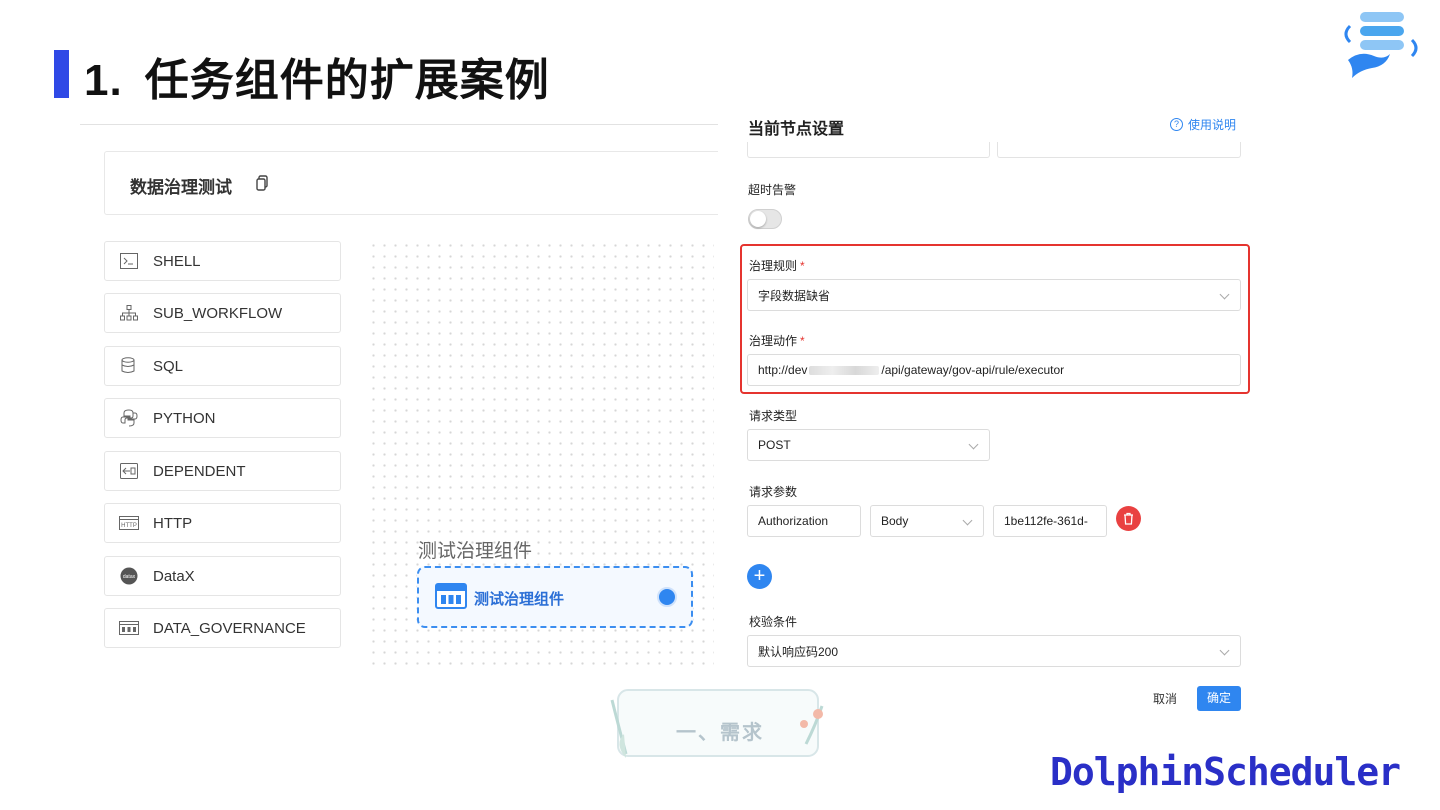  What do you see at coordinates (61, 74) in the screenshot?
I see `title-accent-bar` at bounding box center [61, 74].